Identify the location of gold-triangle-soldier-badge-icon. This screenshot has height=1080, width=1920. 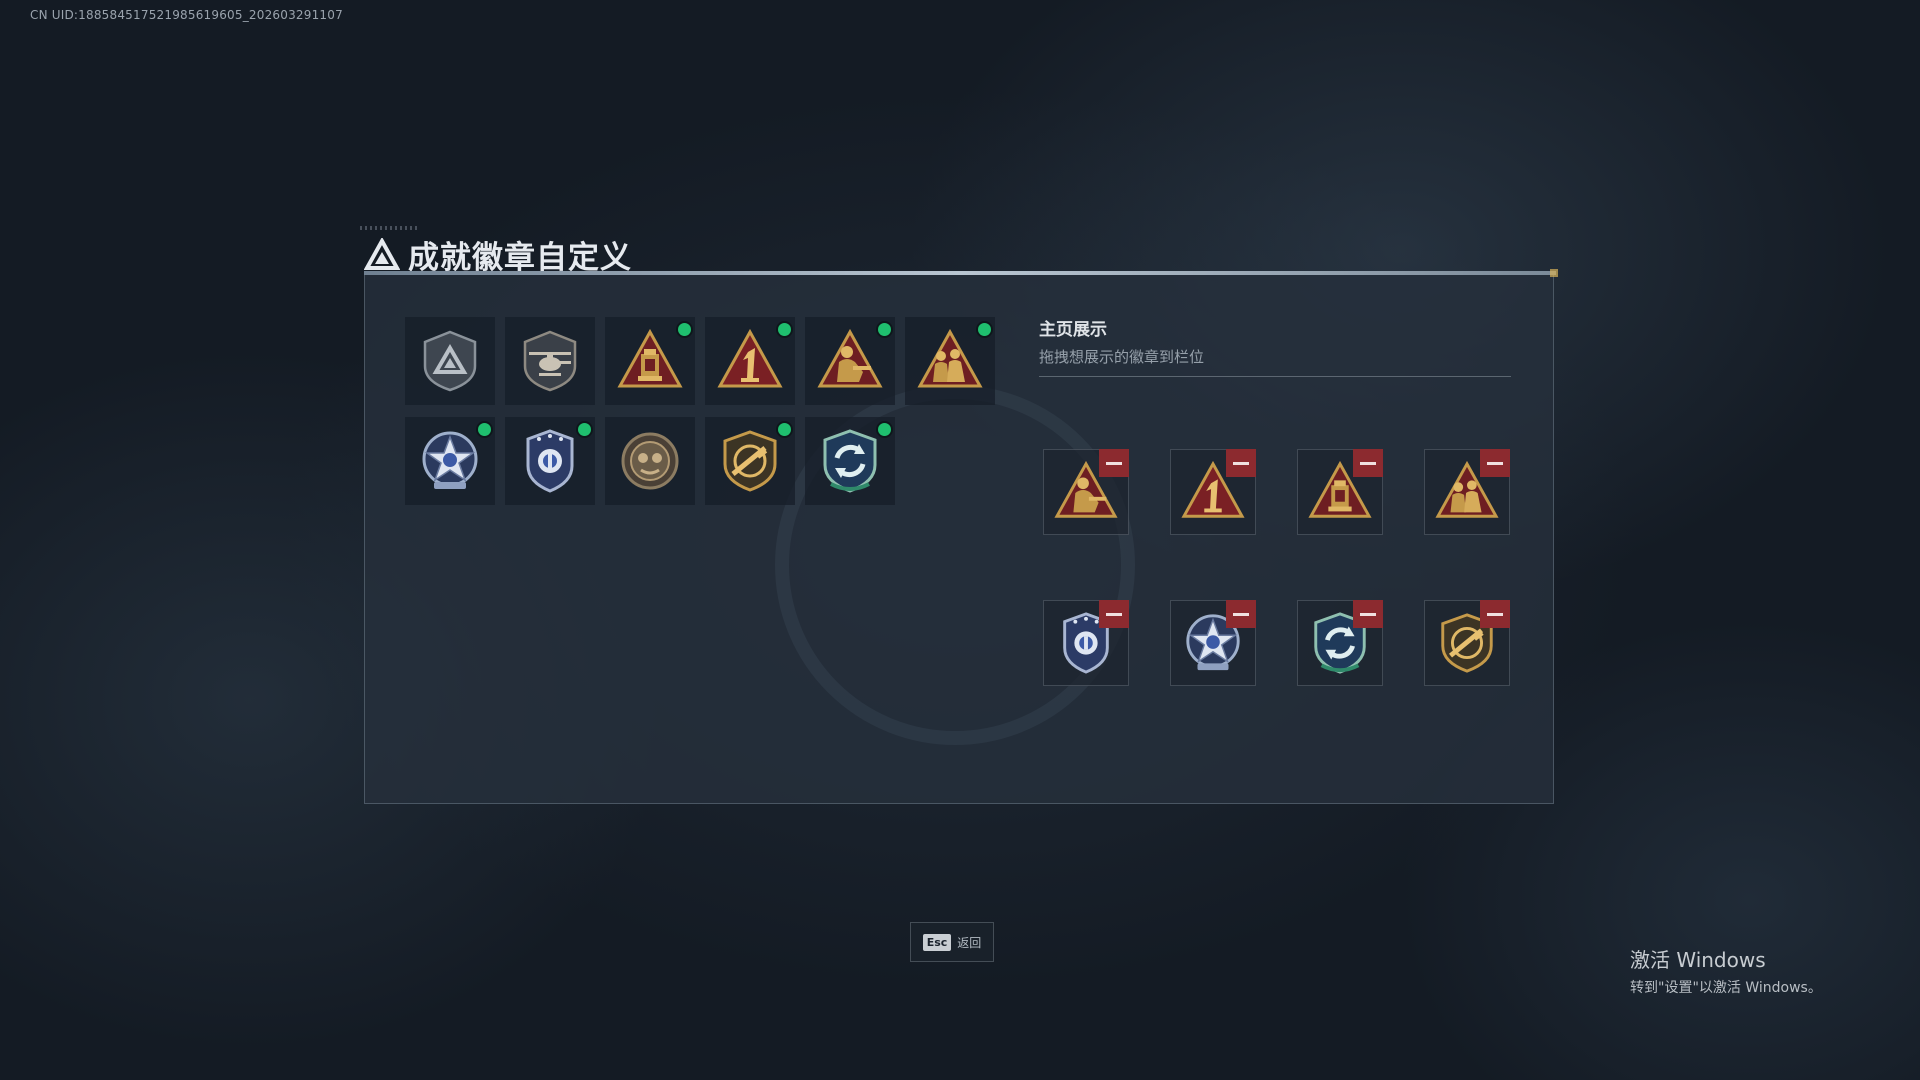
(850, 361).